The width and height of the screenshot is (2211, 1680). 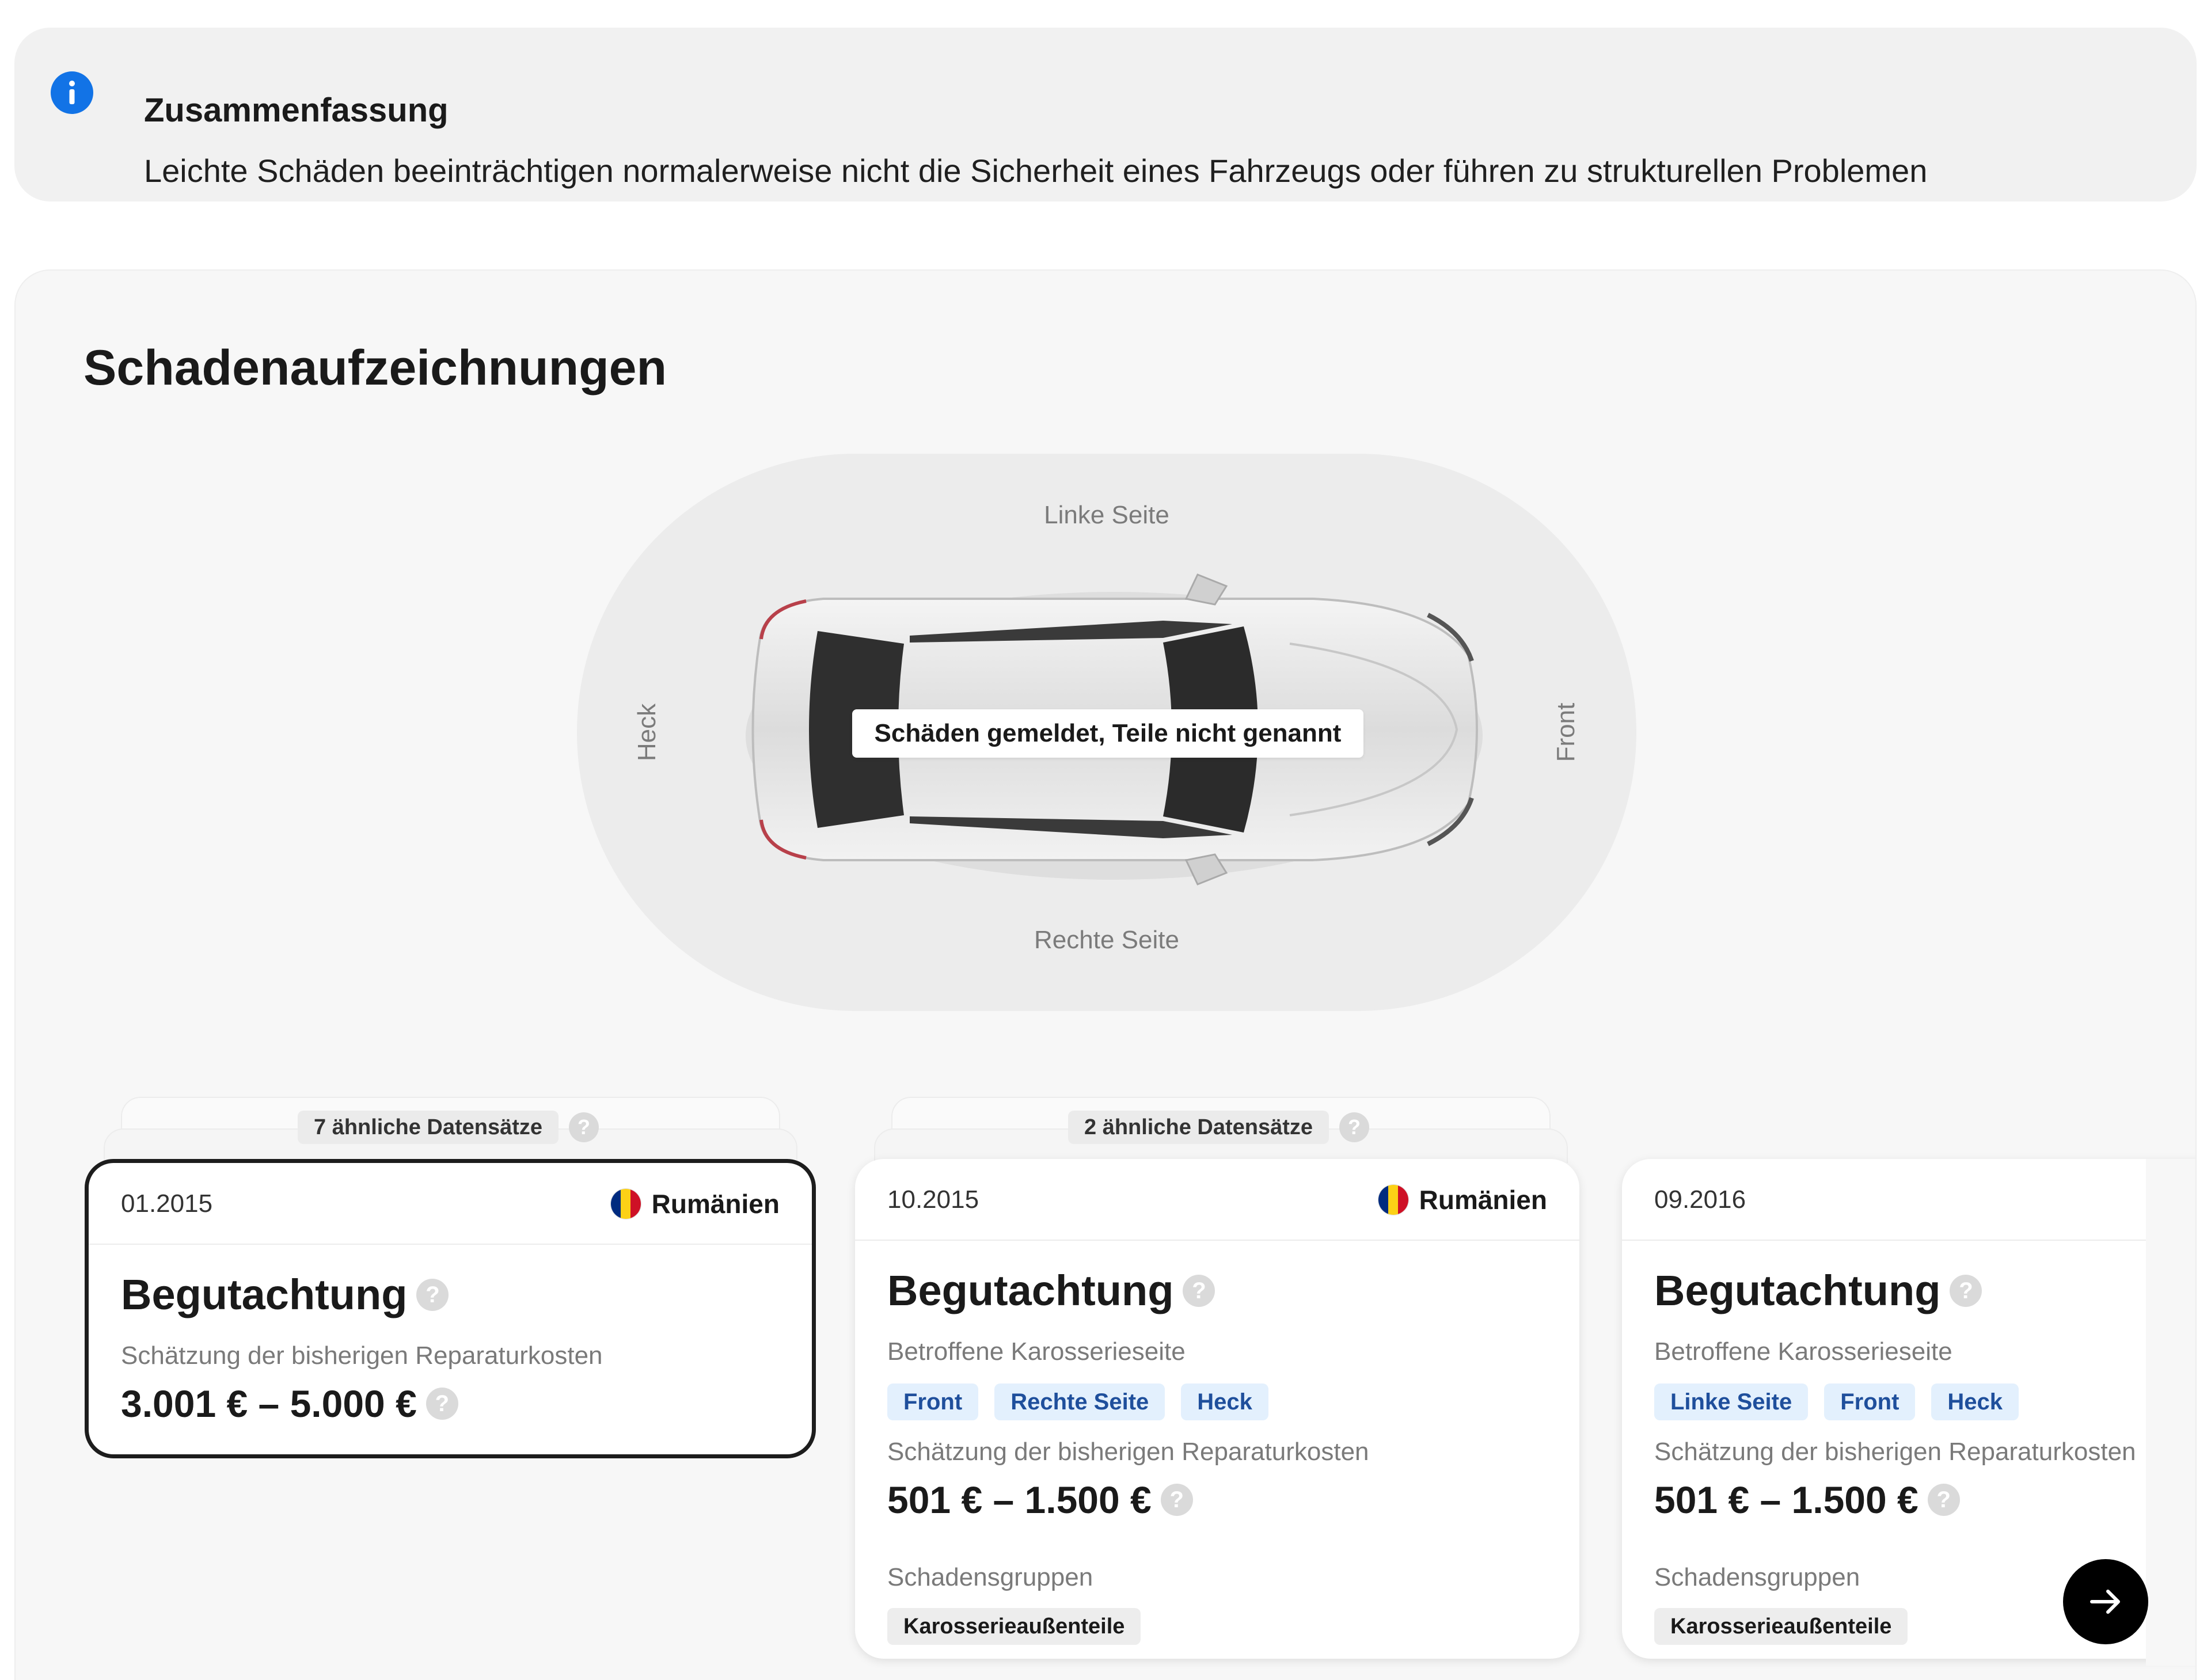 I want to click on carousel-next-button, so click(x=2105, y=1601).